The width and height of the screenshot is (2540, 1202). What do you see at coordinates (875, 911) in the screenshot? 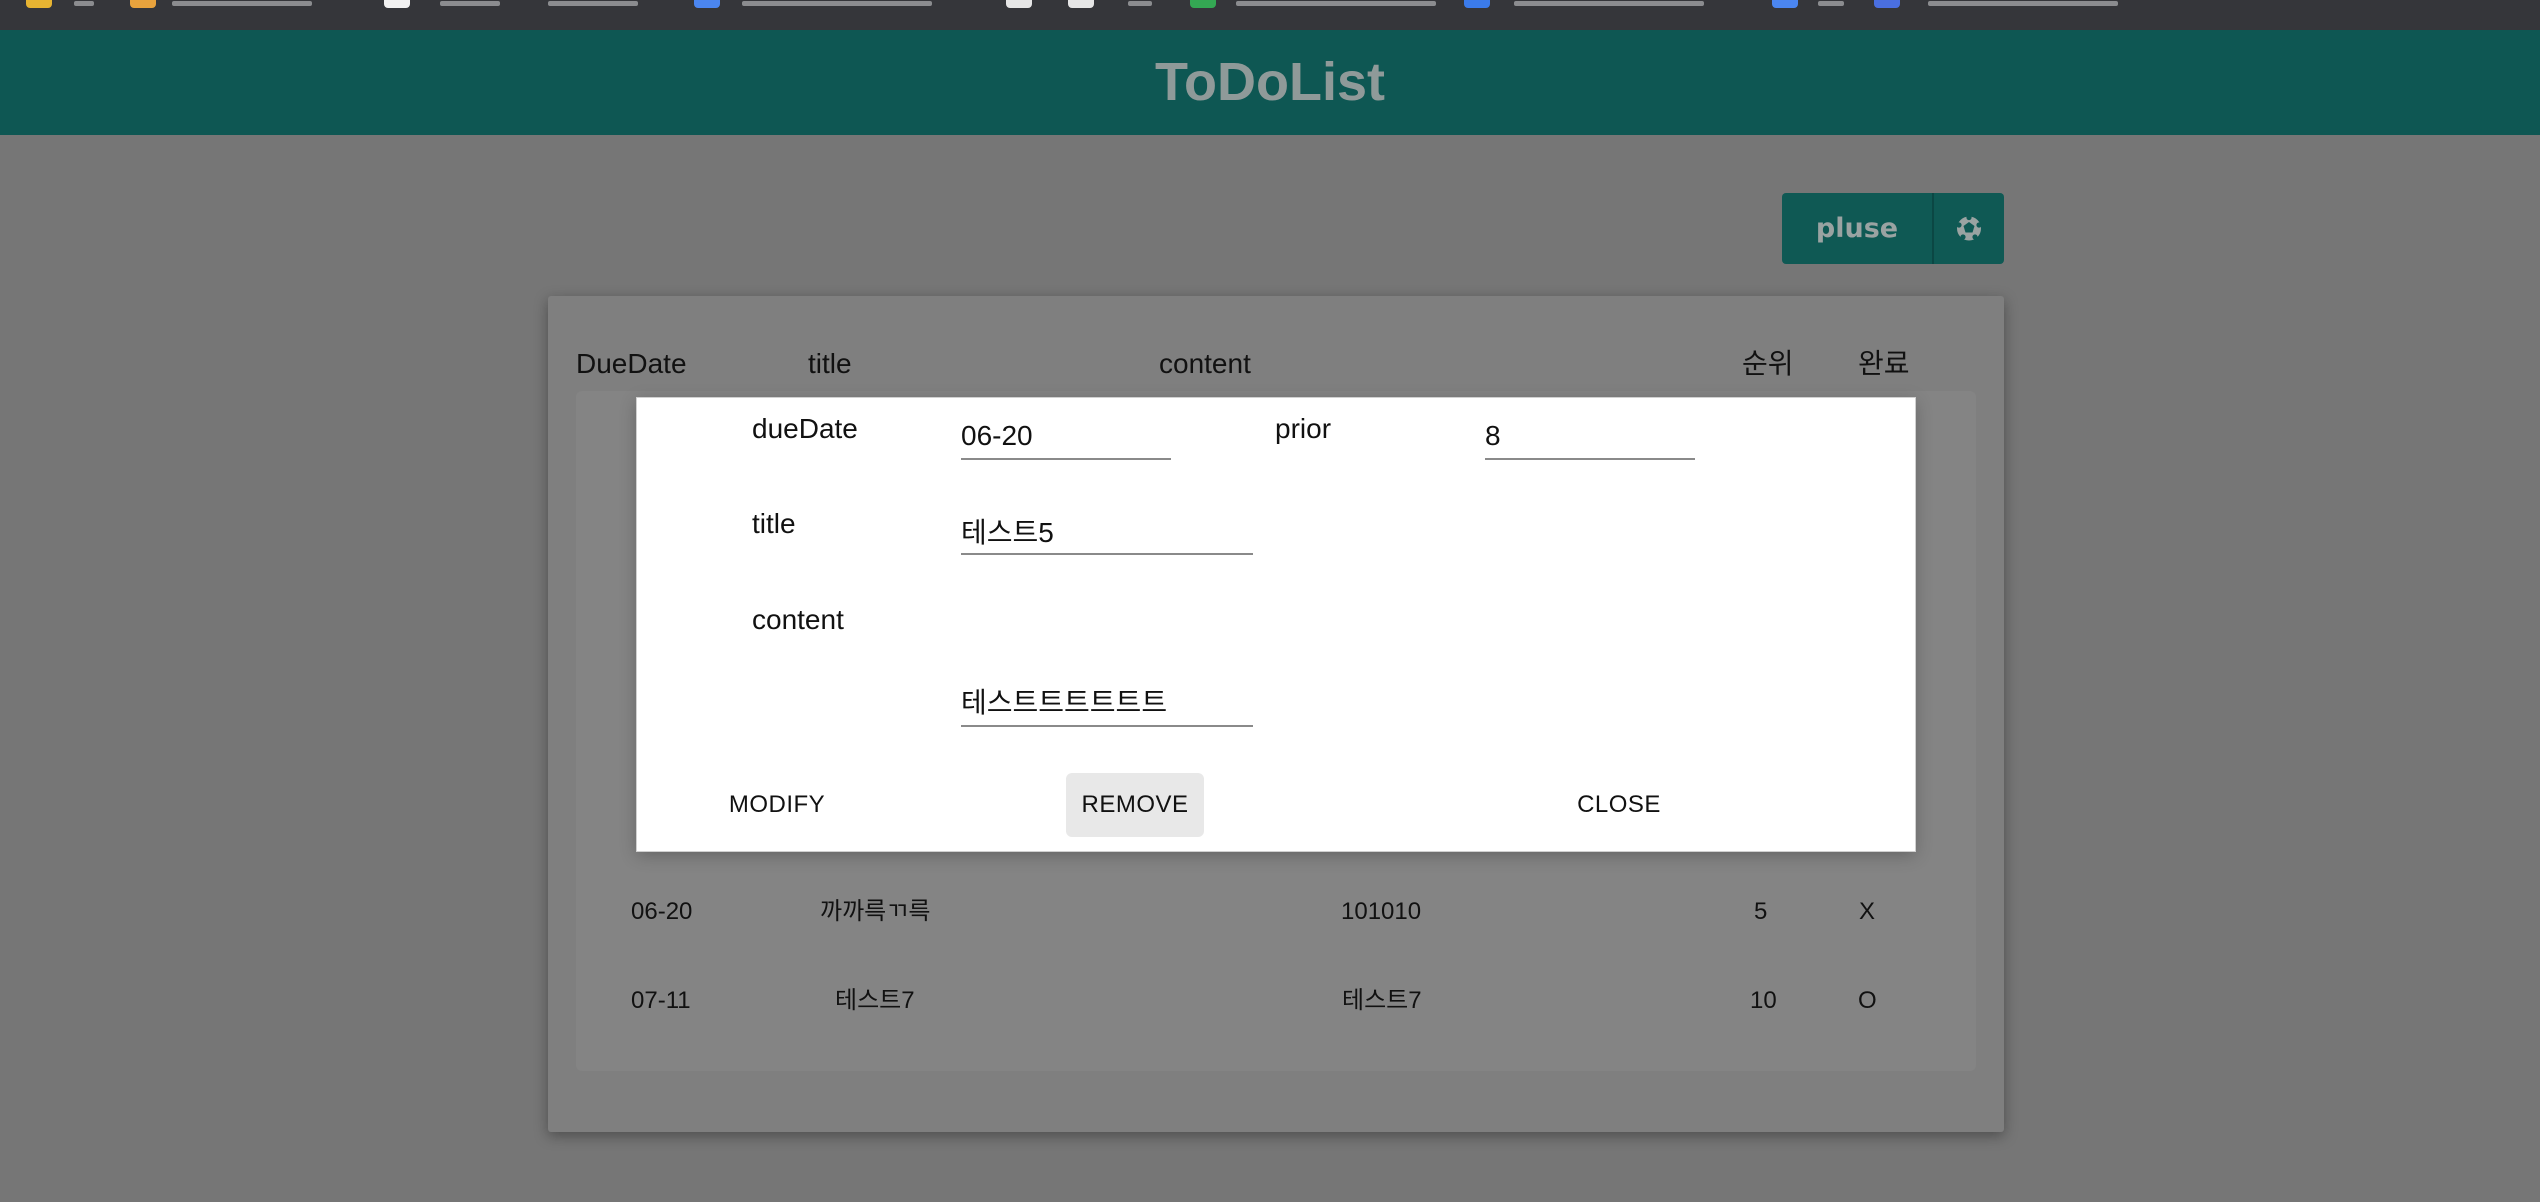
I see `row-title: 까까륵ㄲ륵` at bounding box center [875, 911].